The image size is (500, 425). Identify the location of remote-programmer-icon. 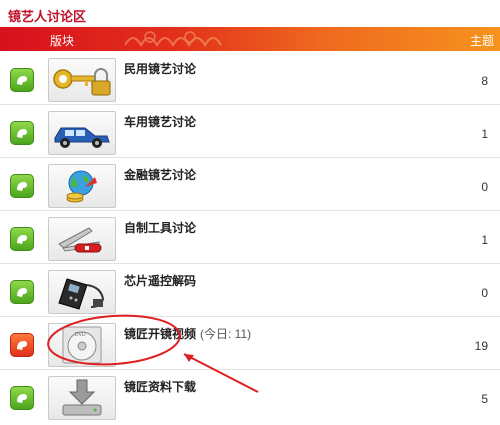
(82, 292).